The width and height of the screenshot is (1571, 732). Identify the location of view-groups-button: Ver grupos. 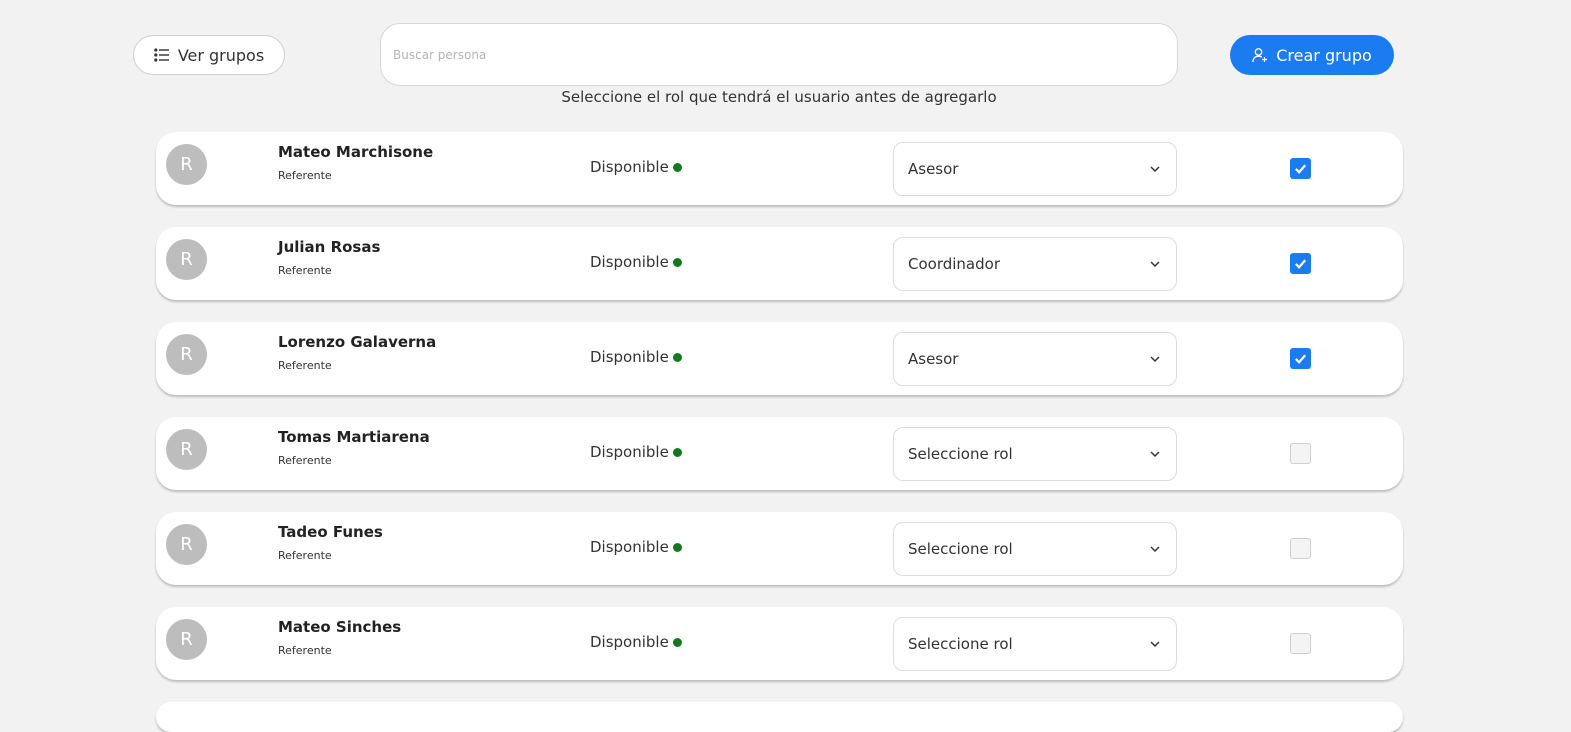
(209, 55).